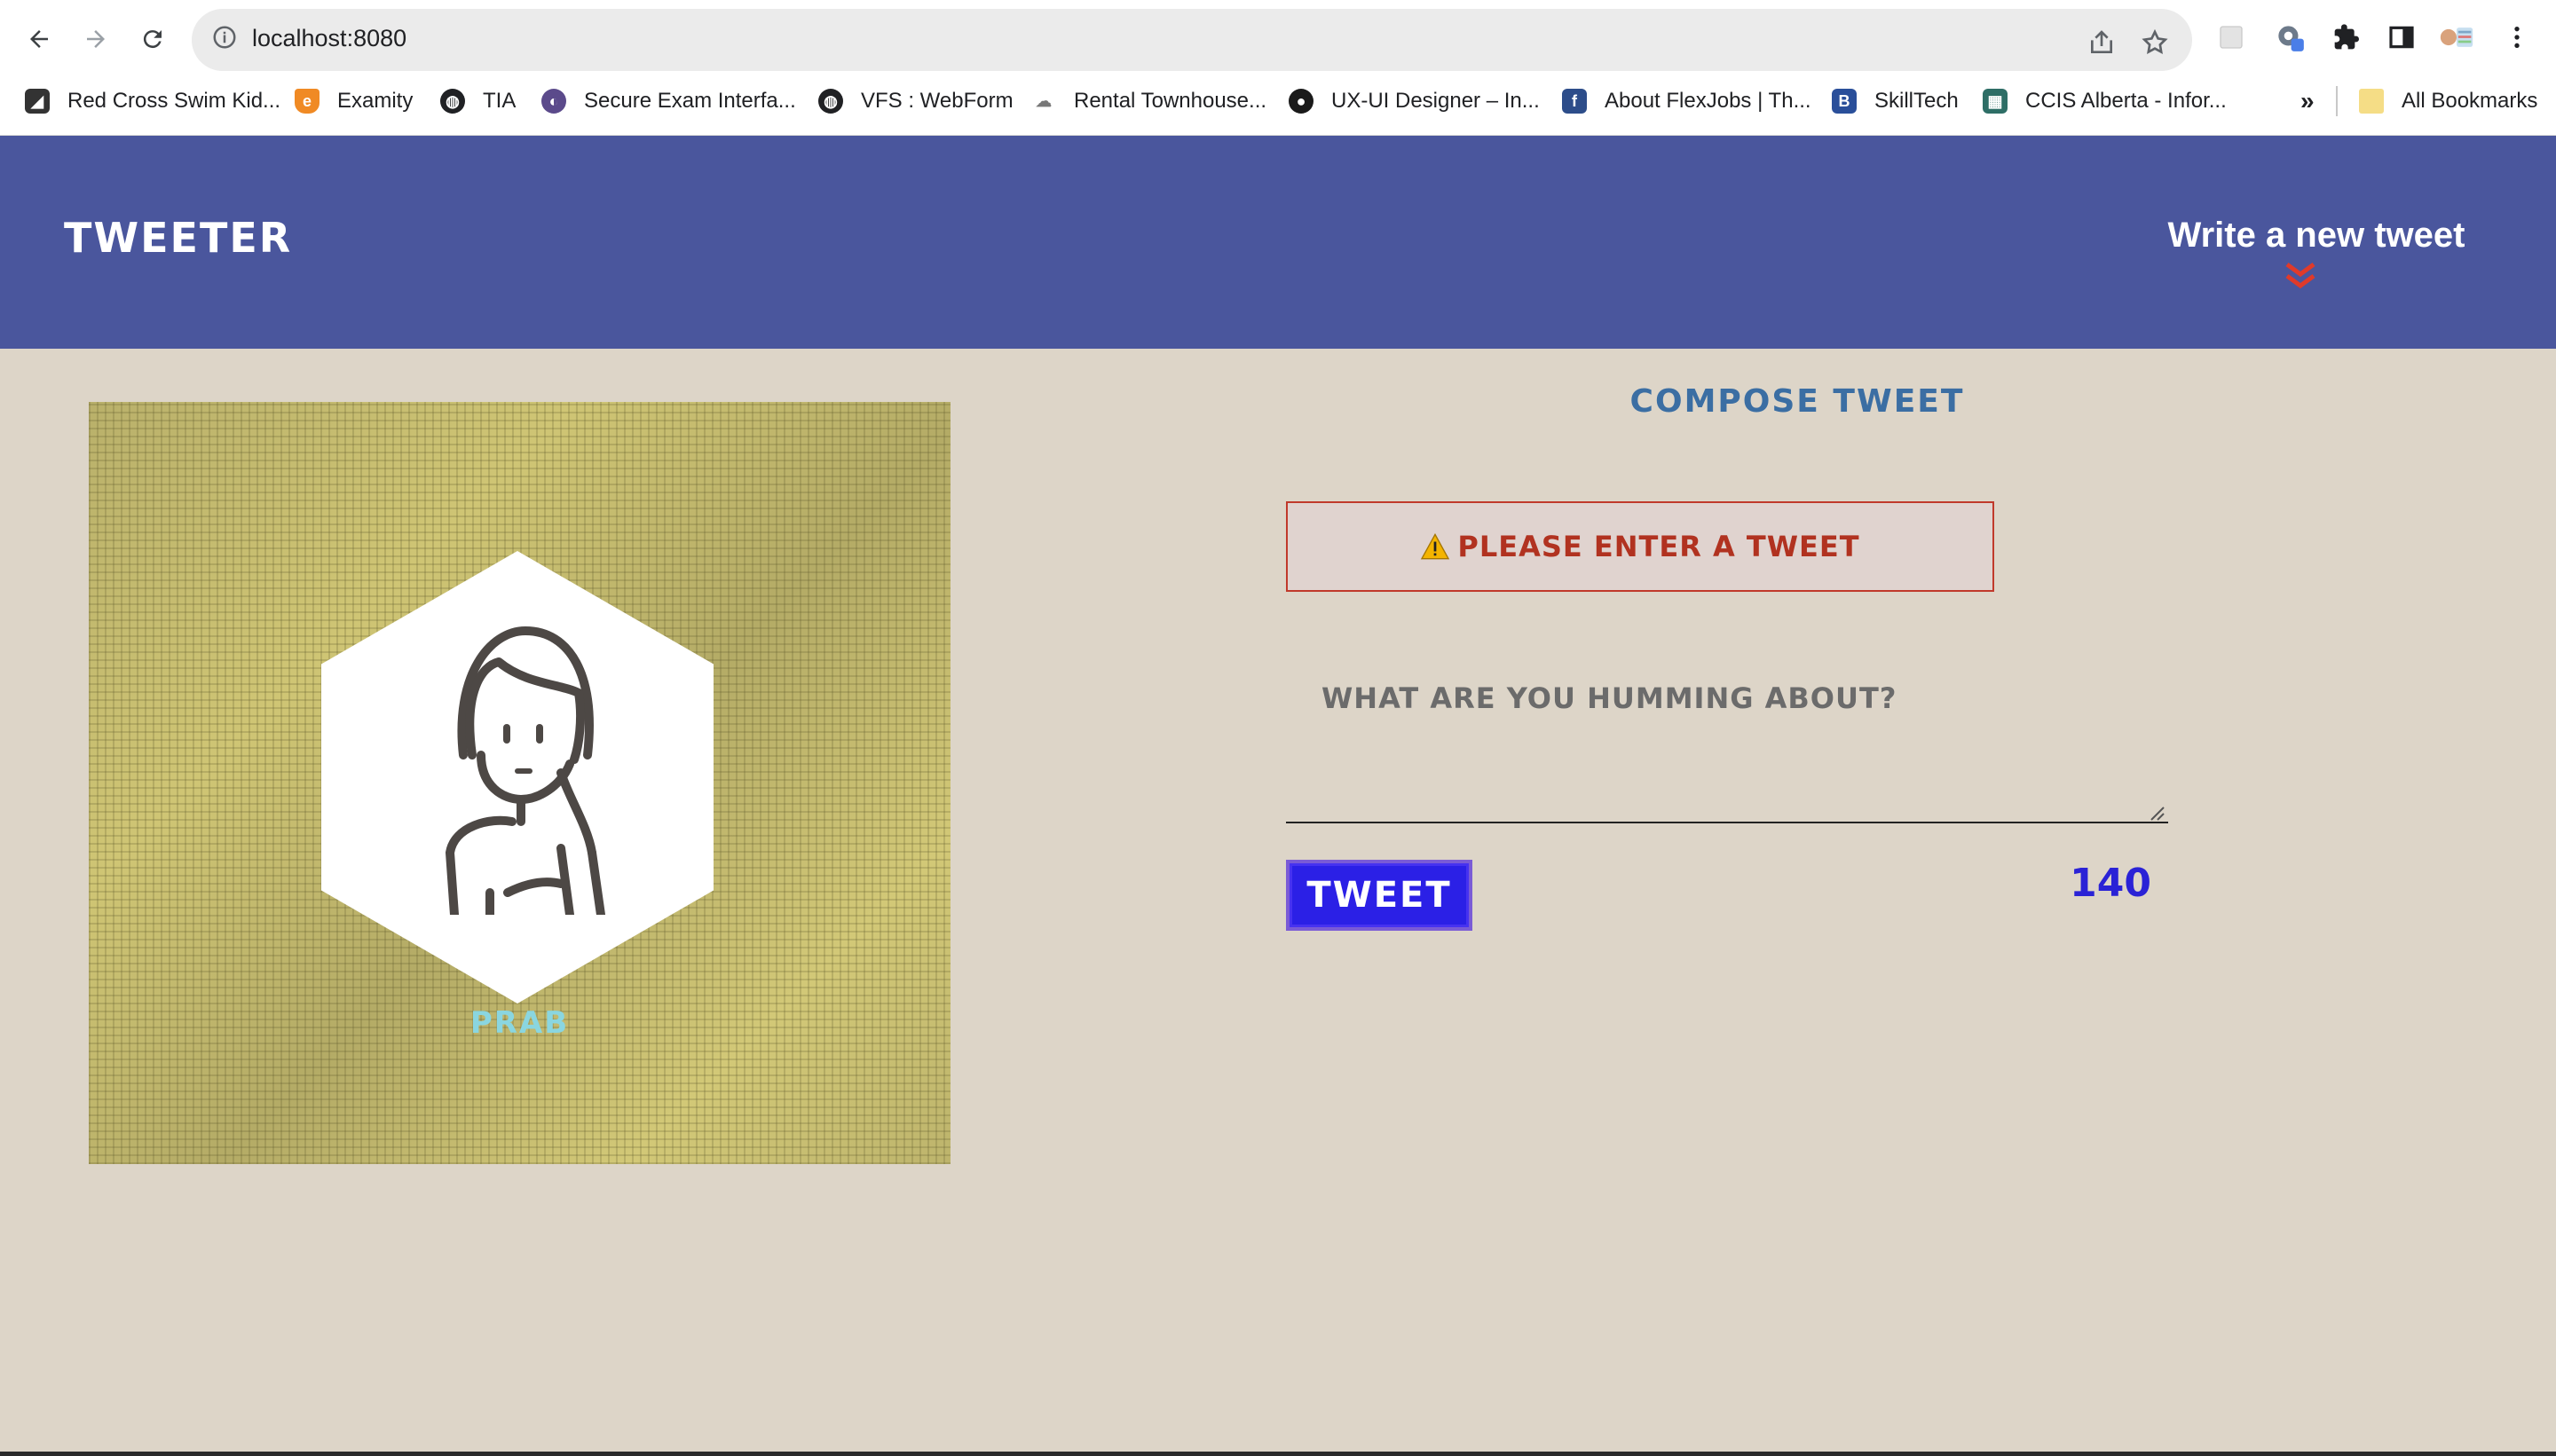 The image size is (2556, 1456). What do you see at coordinates (1844, 101) in the screenshot?
I see `skilltech-icon: B` at bounding box center [1844, 101].